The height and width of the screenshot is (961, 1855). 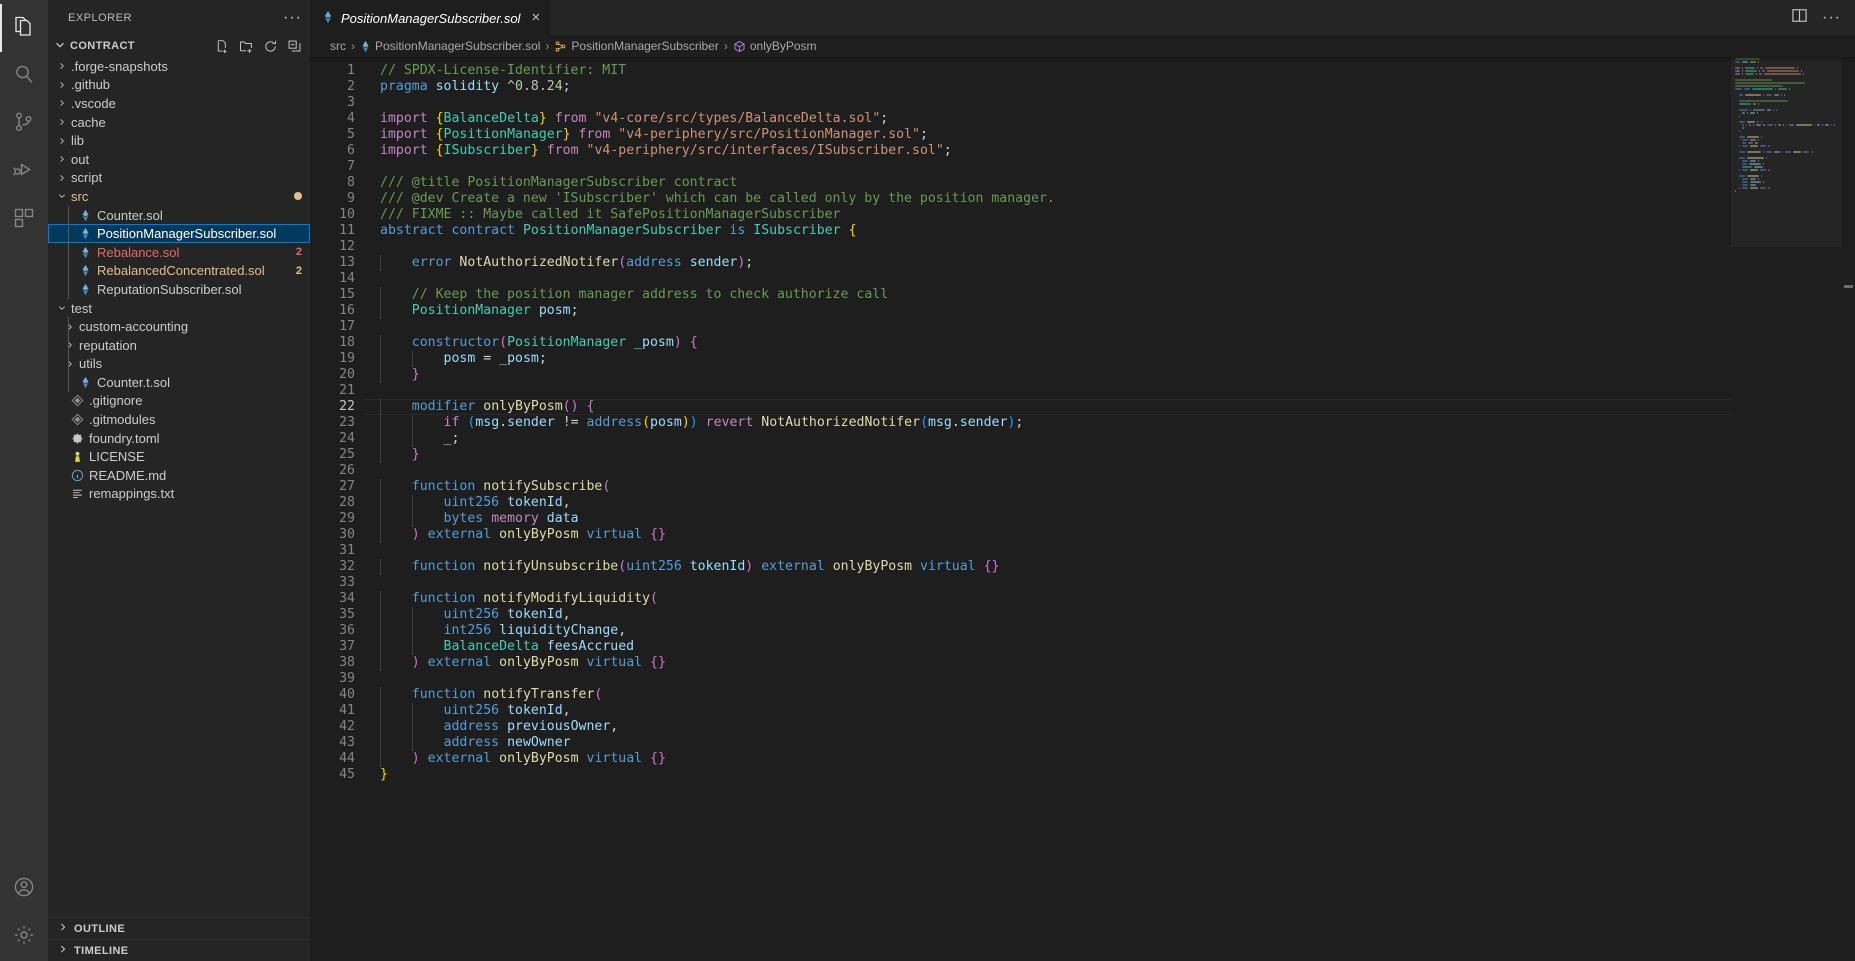 I want to click on activity-bar-item-accounts, so click(x=24, y=889).